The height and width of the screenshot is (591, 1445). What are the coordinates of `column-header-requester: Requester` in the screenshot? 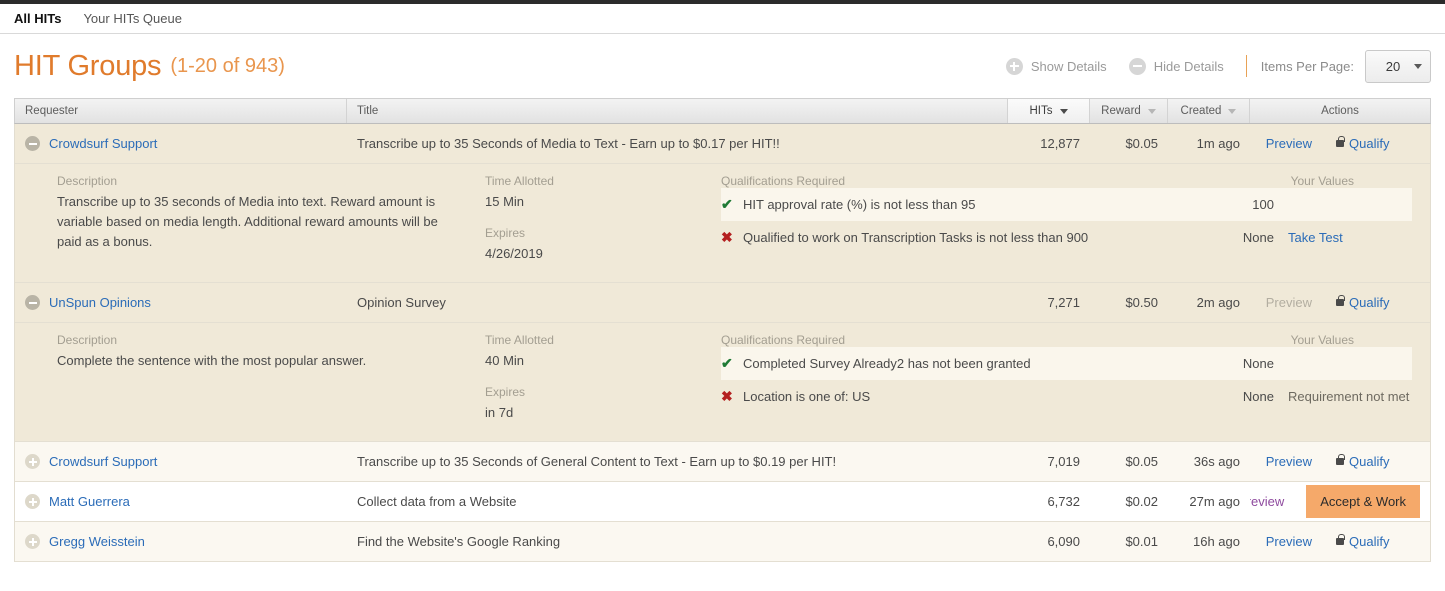 It's located at (181, 111).